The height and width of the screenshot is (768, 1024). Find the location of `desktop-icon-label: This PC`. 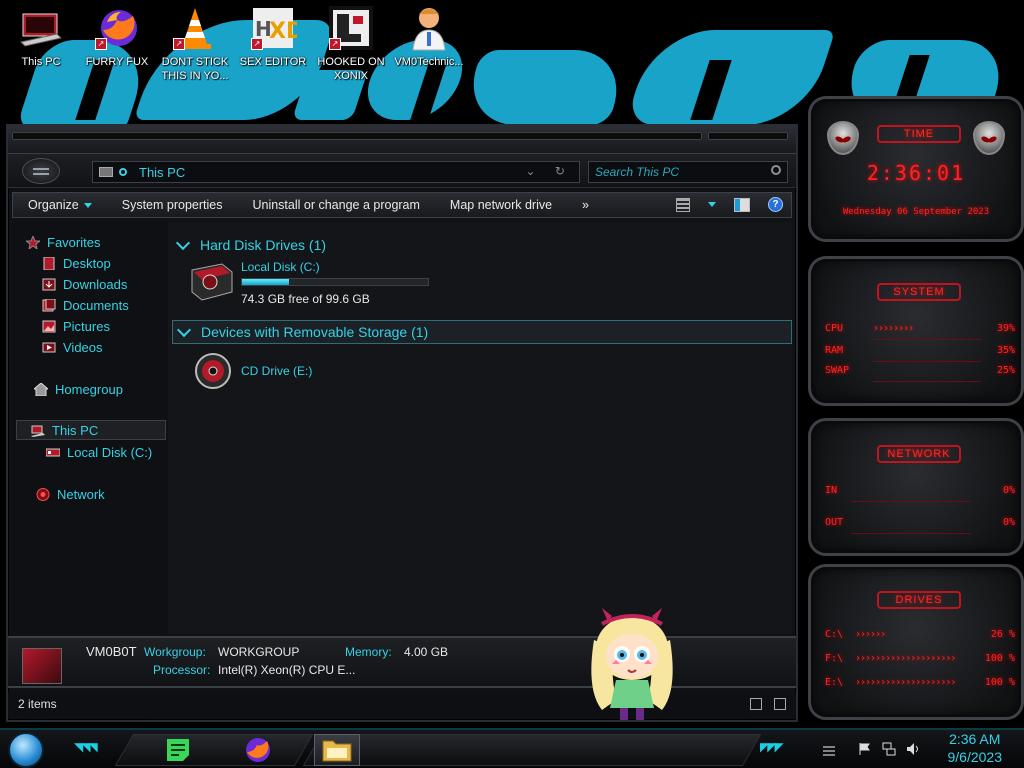

desktop-icon-label: This PC is located at coordinates (41, 62).